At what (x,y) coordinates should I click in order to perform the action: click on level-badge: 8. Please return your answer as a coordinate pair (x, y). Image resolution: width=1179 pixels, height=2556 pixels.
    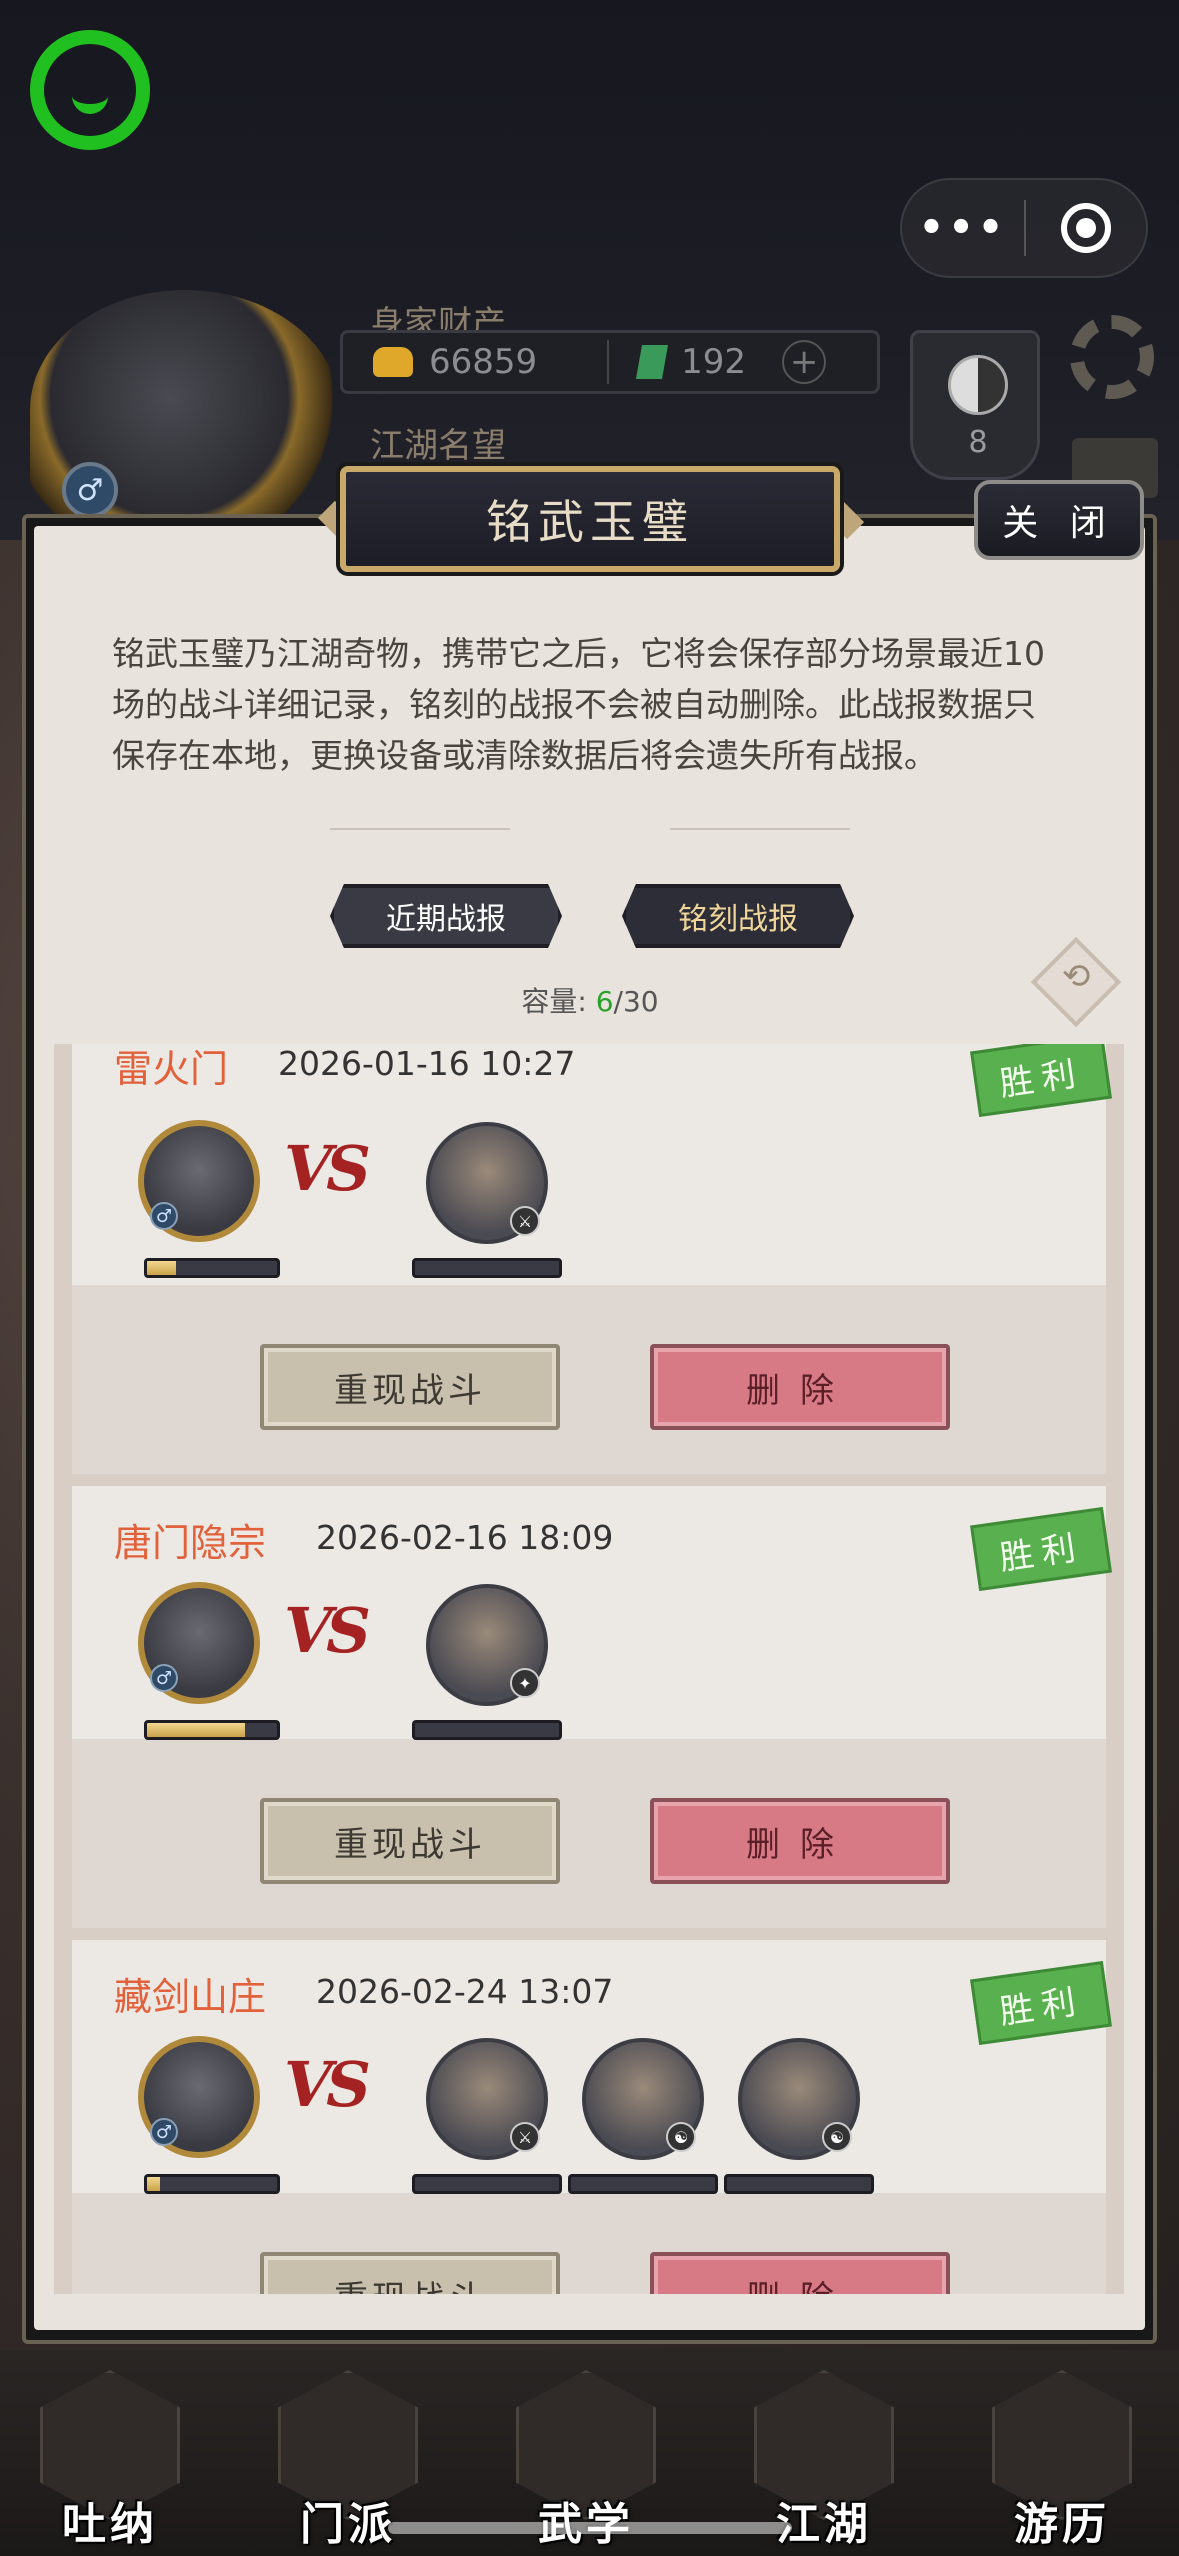
    Looking at the image, I should click on (975, 405).